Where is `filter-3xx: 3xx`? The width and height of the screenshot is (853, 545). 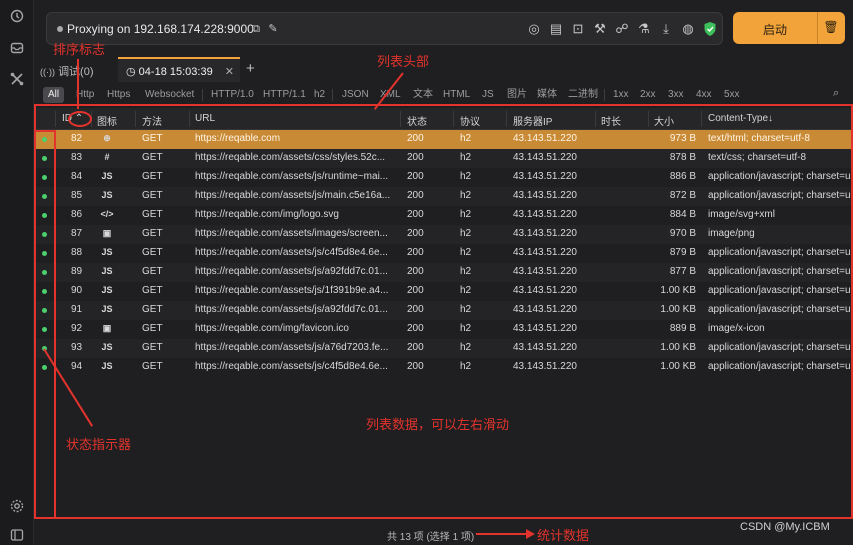
filter-3xx: 3xx is located at coordinates (676, 95).